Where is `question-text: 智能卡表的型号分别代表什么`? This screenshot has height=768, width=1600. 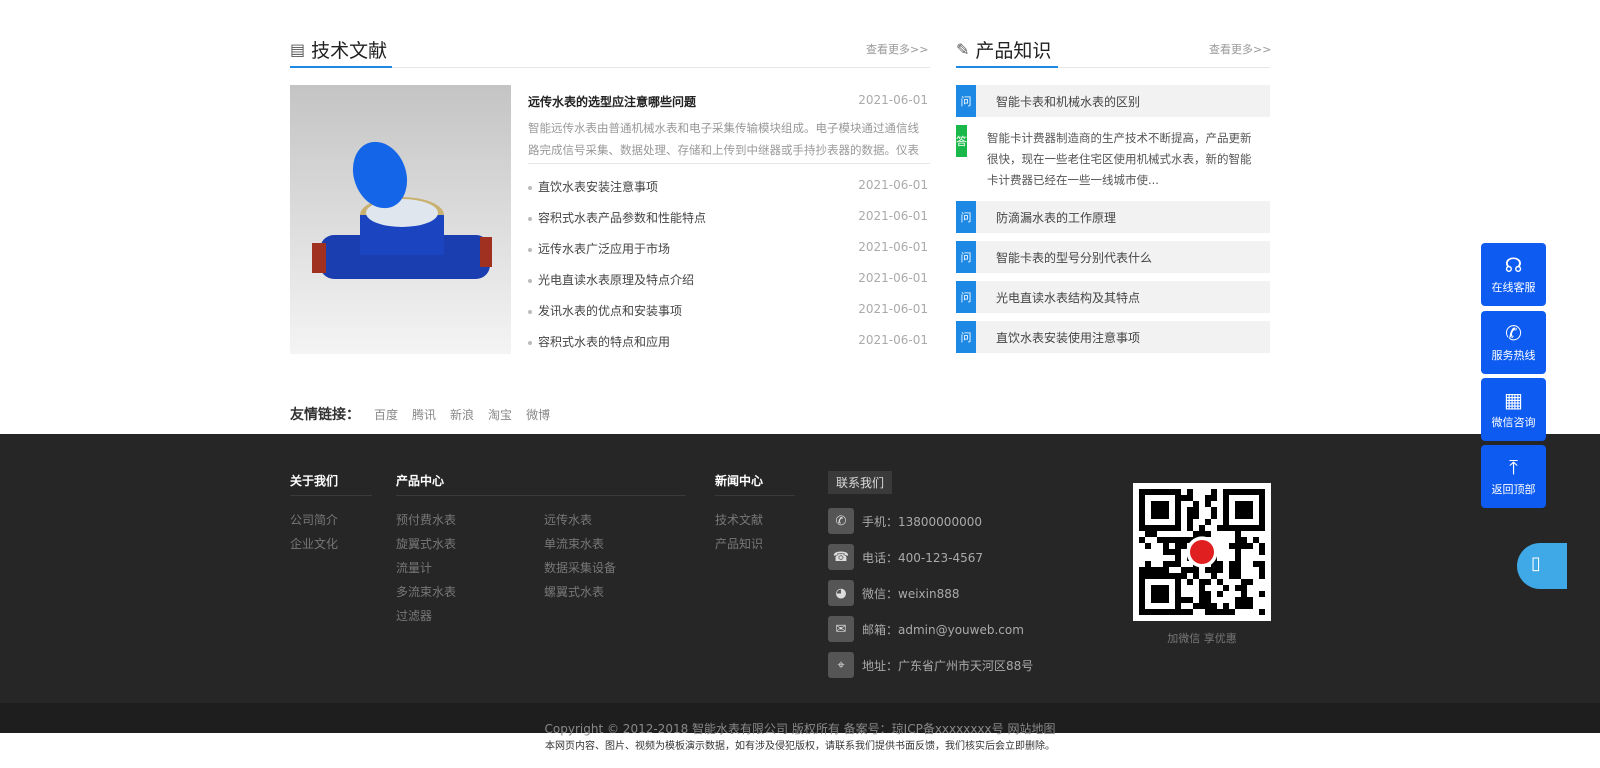
question-text: 智能卡表的型号分别代表什么 is located at coordinates (1068, 257).